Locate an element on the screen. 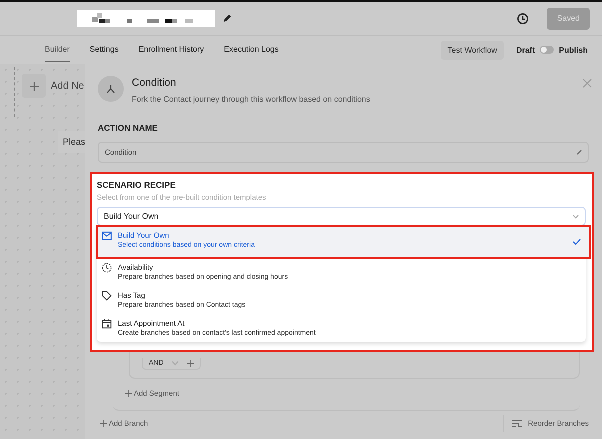 This screenshot has width=602, height=439. field-label: ACTION NAME is located at coordinates (128, 128).